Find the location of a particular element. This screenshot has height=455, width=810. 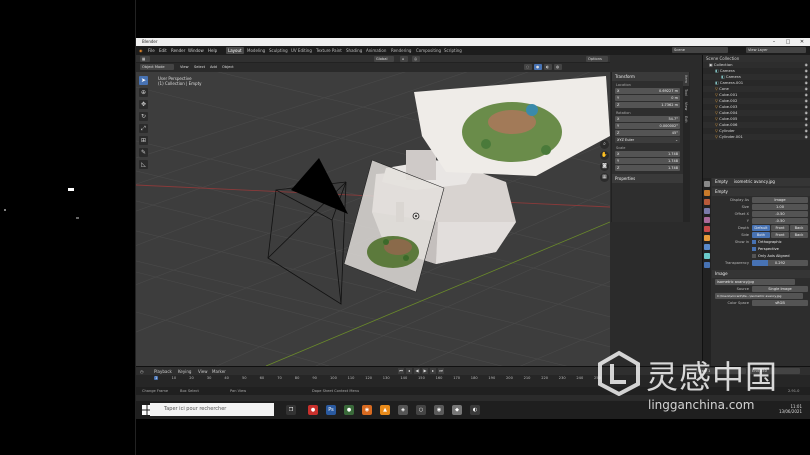

object-properties-tab-icon is located at coordinates (707, 238).